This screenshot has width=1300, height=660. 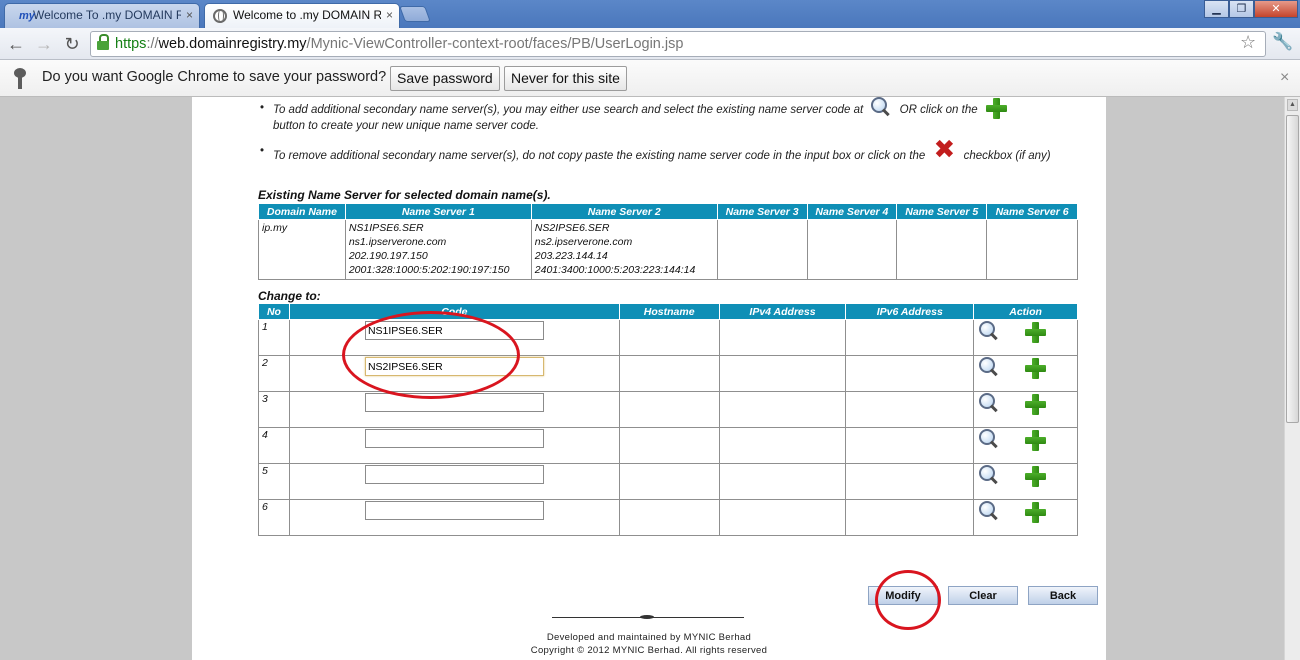 What do you see at coordinates (27, 16) in the screenshot?
I see `my-favicon-icon: my` at bounding box center [27, 16].